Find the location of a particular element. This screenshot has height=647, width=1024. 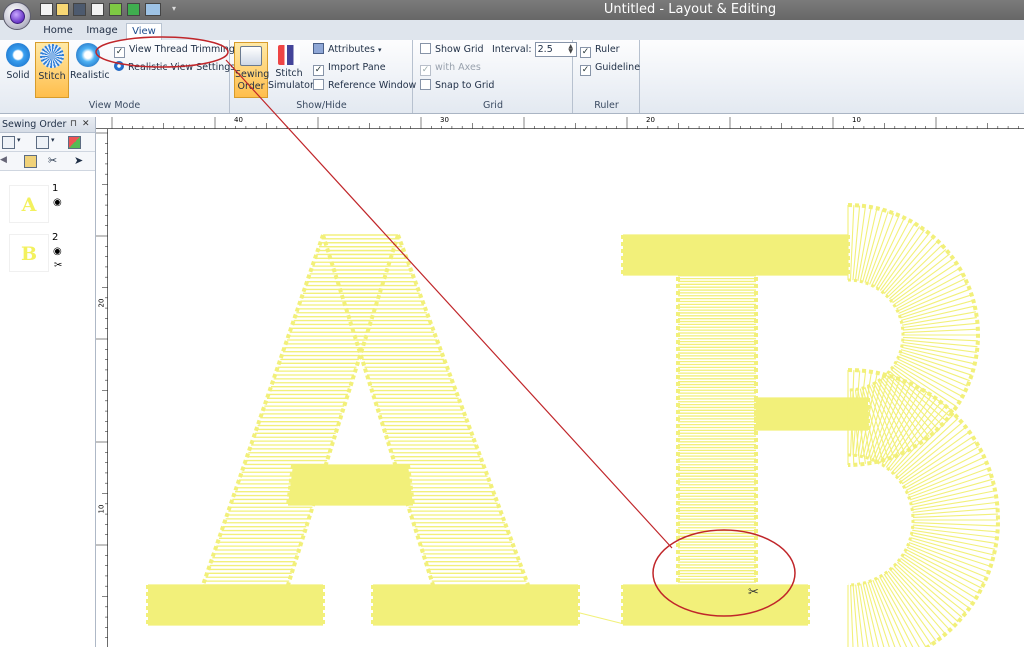

stitch-simulator-button: Stitch Simulator is located at coordinates (291, 70).